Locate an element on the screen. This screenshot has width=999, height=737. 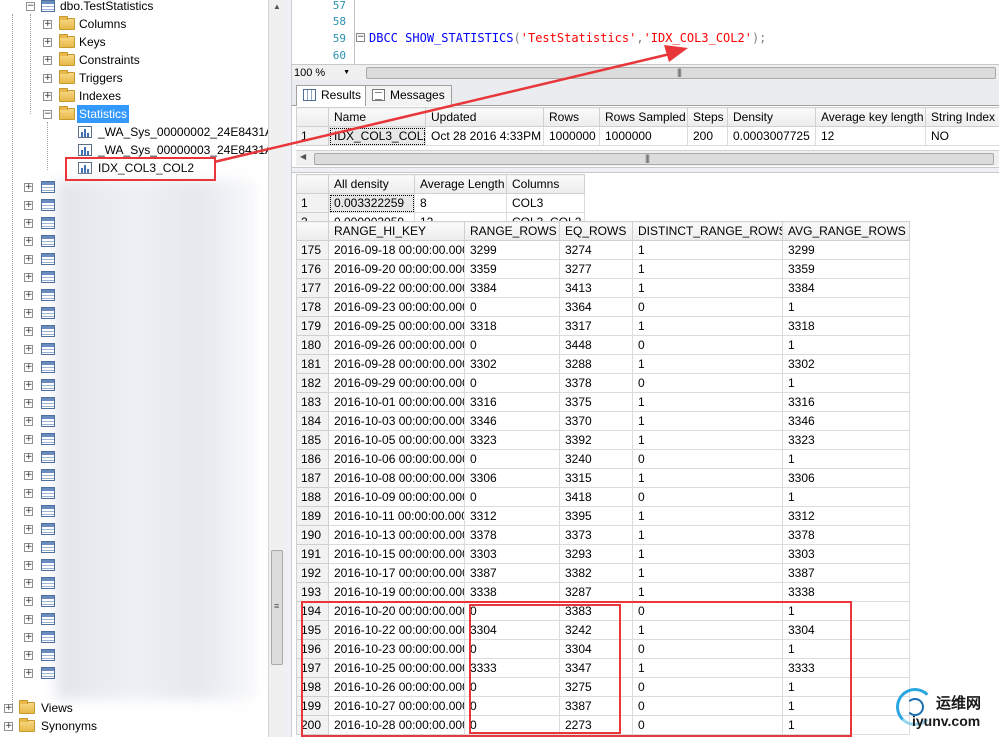
table-row: 181 2016-09-28 00:00:00.000 3302 3288 1 3302 is located at coordinates (603, 364).